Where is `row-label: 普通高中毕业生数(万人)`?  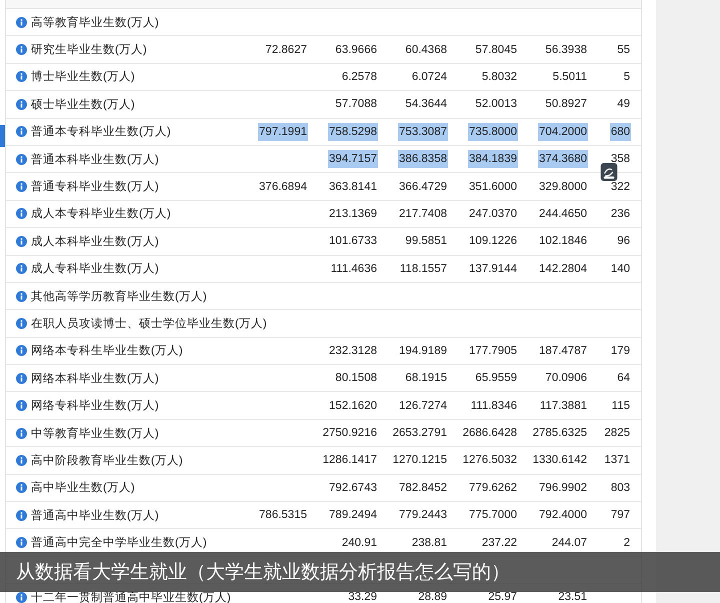
row-label: 普通高中毕业生数(万人) is located at coordinates (95, 515).